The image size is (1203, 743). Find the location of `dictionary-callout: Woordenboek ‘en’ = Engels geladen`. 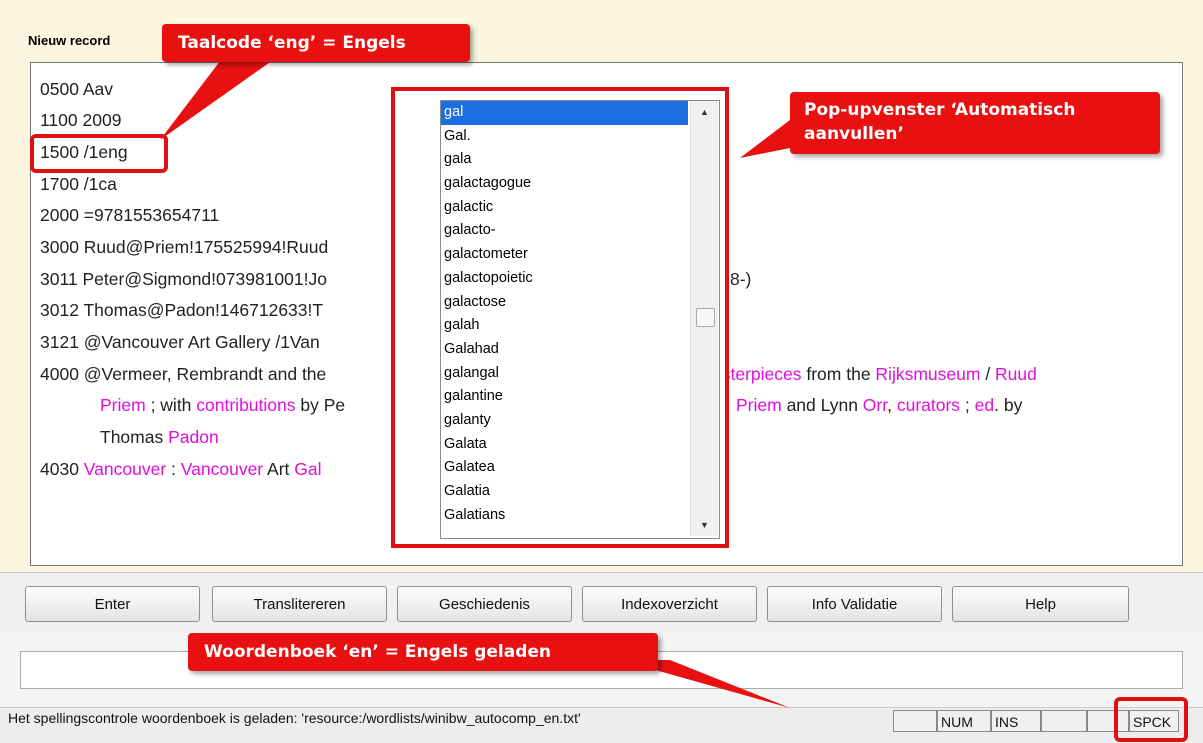

dictionary-callout: Woordenboek ‘en’ = Engels geladen is located at coordinates (423, 652).